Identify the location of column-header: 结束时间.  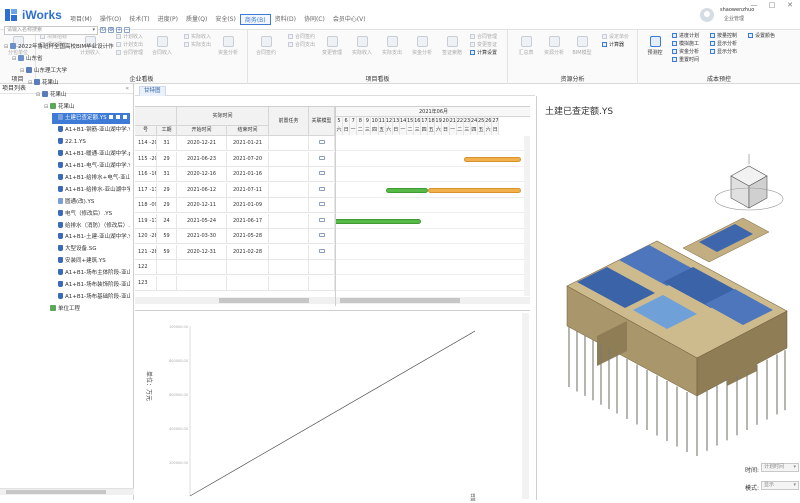
(248, 131).